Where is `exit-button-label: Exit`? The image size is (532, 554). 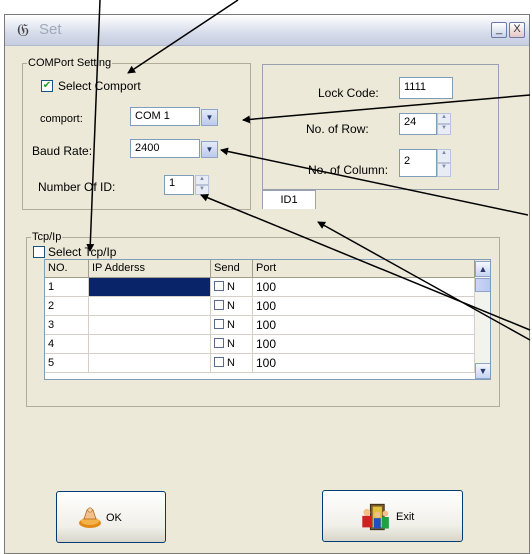 exit-button-label: Exit is located at coordinates (405, 517).